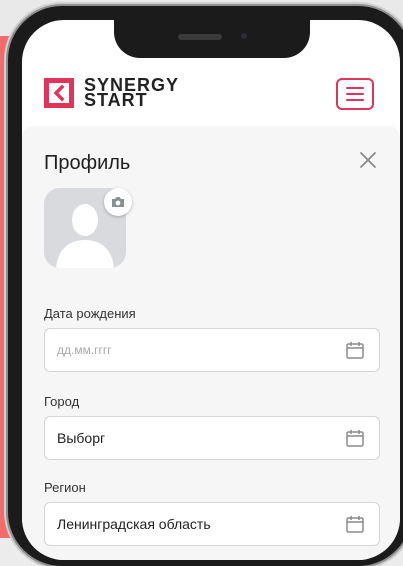 Image resolution: width=403 pixels, height=566 pixels. What do you see at coordinates (200, 37) in the screenshot?
I see `speaker` at bounding box center [200, 37].